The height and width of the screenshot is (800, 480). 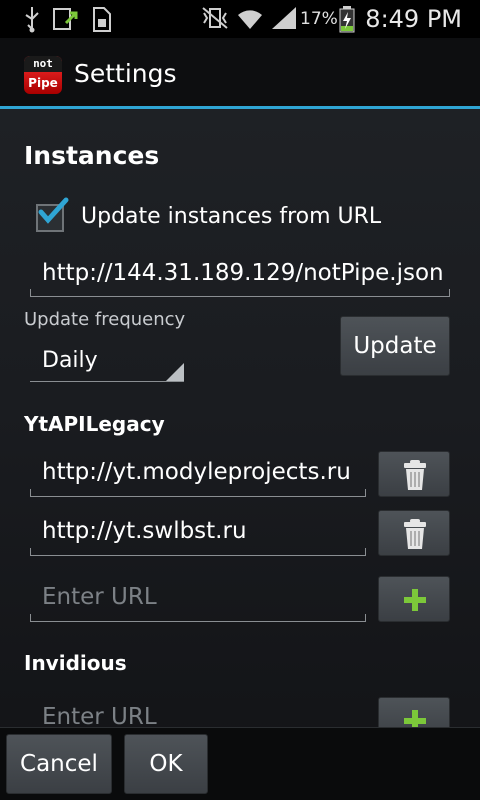 I want to click on clock: 8:49 PM, so click(x=413, y=19).